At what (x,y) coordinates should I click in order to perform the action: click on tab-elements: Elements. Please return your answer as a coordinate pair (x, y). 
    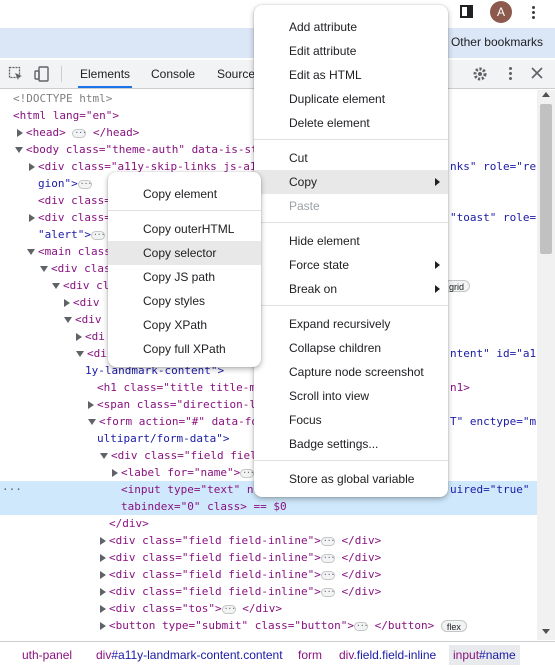
    Looking at the image, I should click on (105, 74).